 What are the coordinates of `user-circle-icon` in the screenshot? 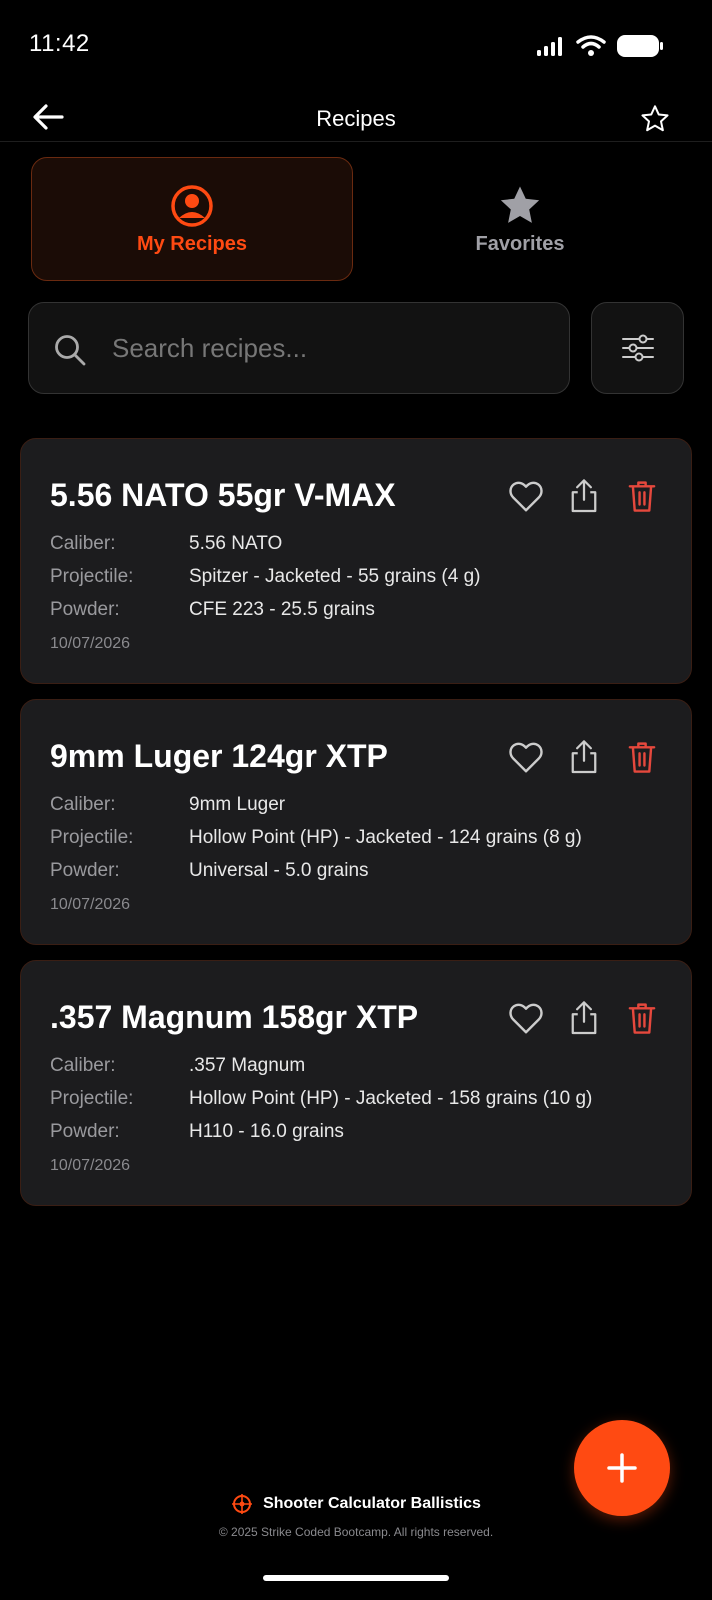 It's located at (192, 206).